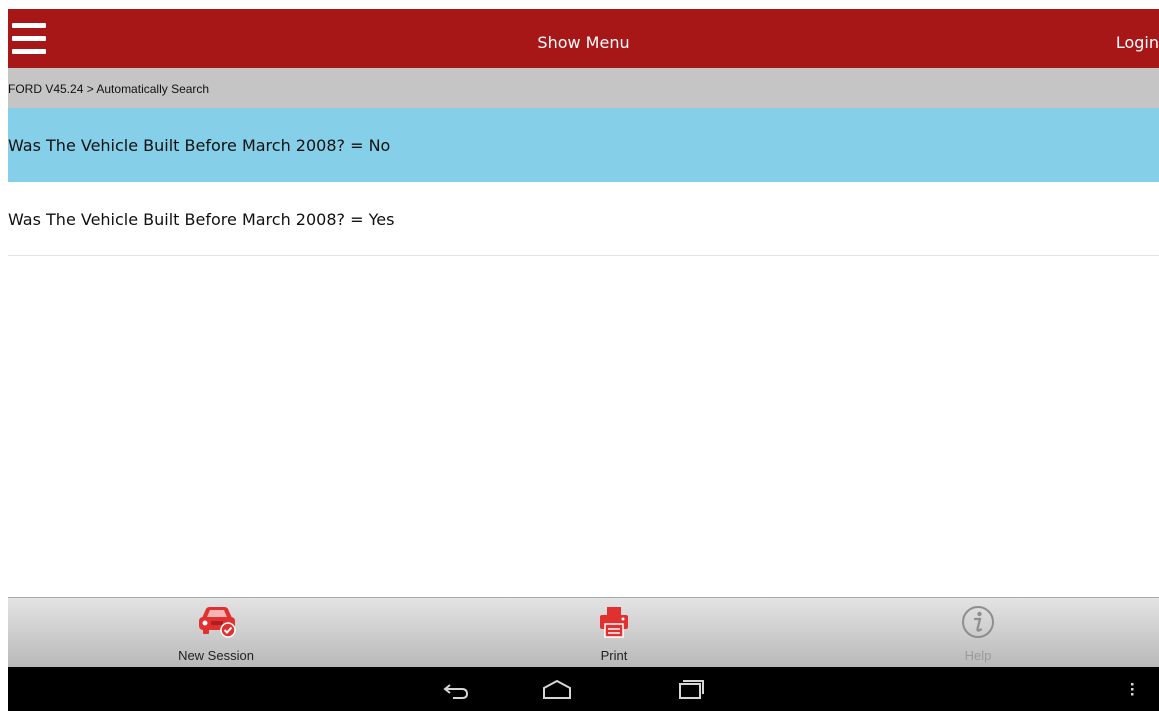 The image size is (1159, 711). What do you see at coordinates (456, 689) in the screenshot?
I see `back-icon` at bounding box center [456, 689].